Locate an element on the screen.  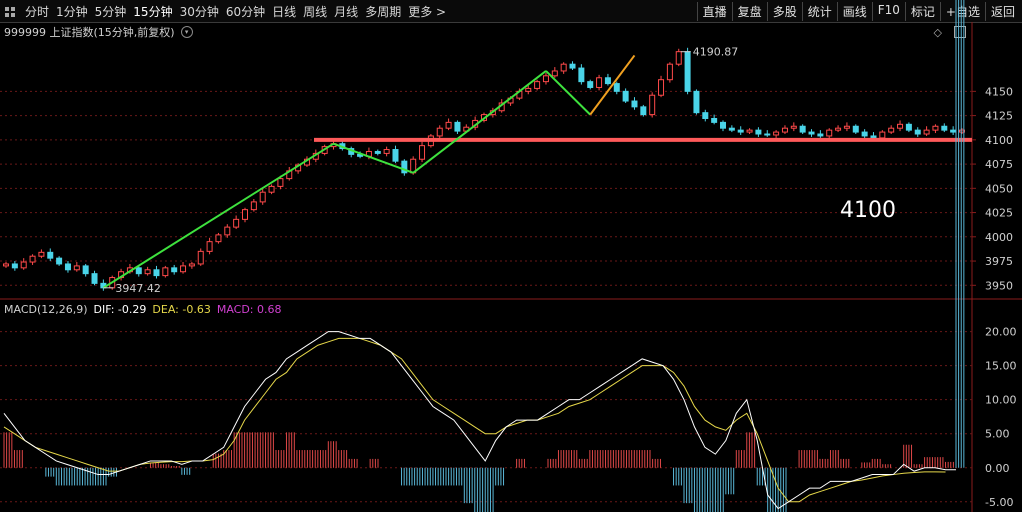
price-tick-label: 4025 is located at coordinates (999, 213).